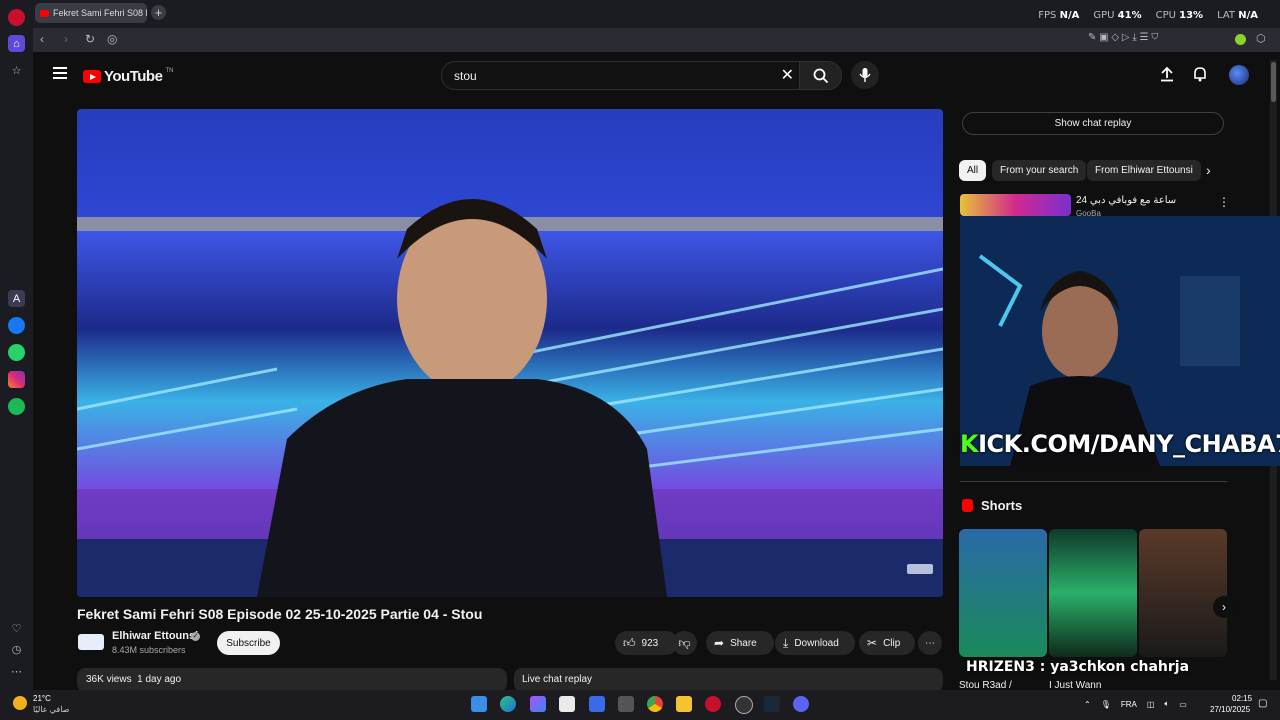 Image resolution: width=1280 pixels, height=720 pixels. I want to click on channel-avatar, so click(91, 642).